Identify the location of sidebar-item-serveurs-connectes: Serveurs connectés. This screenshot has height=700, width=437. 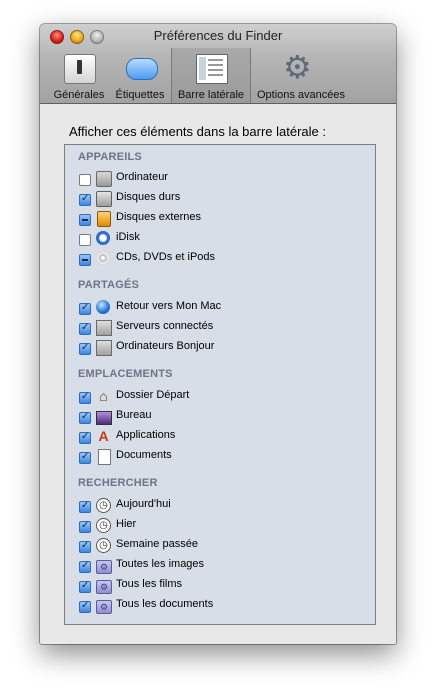
(224, 328).